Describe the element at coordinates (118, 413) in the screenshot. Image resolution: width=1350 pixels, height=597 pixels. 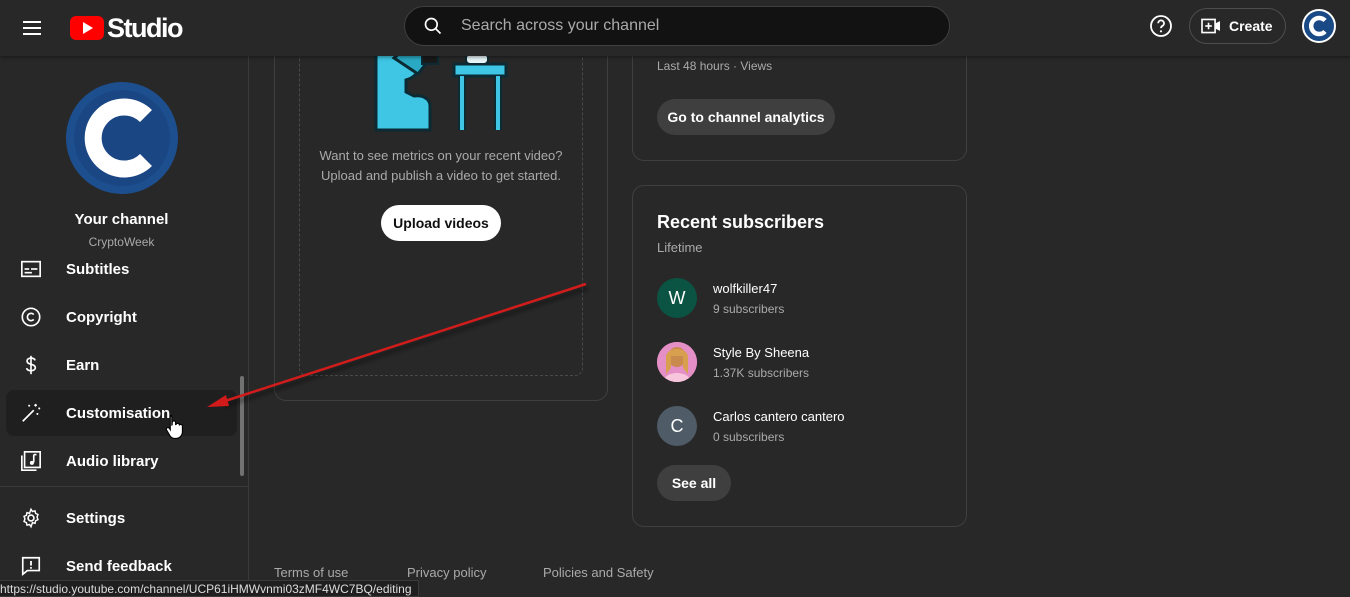
I see `sidebar-item-label: Customisation` at that location.